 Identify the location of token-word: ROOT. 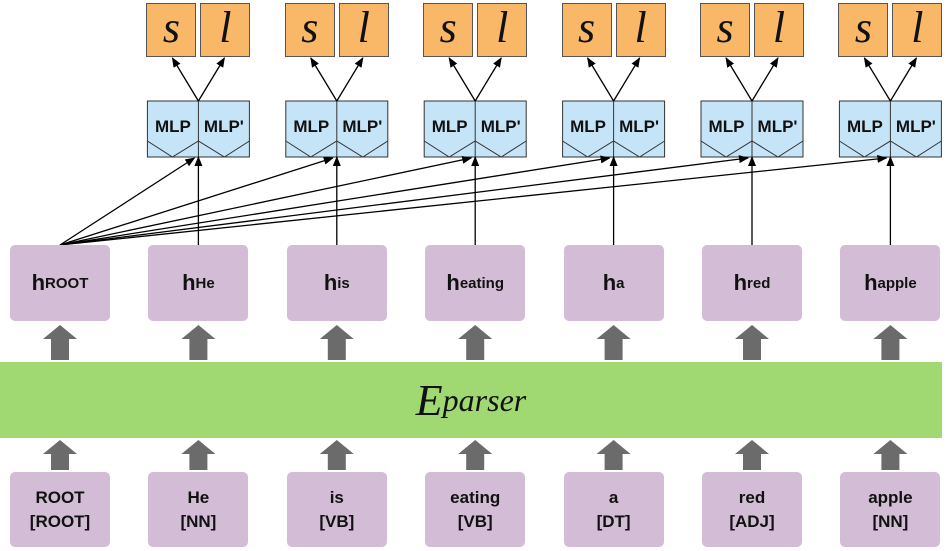
(60, 497).